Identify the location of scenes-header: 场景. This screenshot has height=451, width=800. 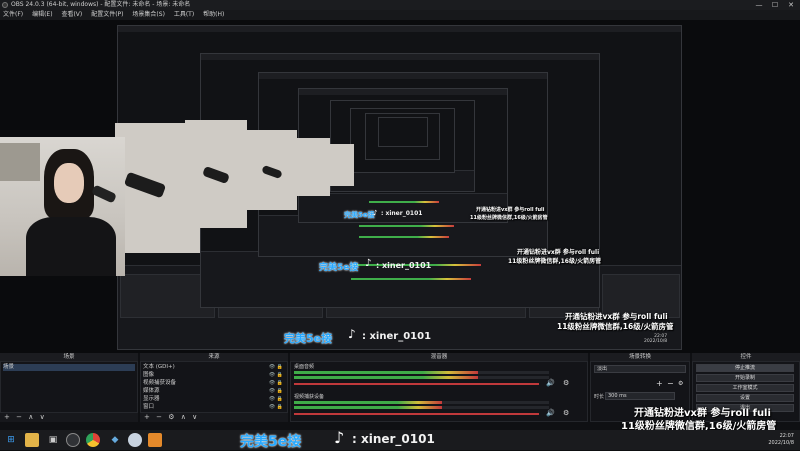
(69, 357).